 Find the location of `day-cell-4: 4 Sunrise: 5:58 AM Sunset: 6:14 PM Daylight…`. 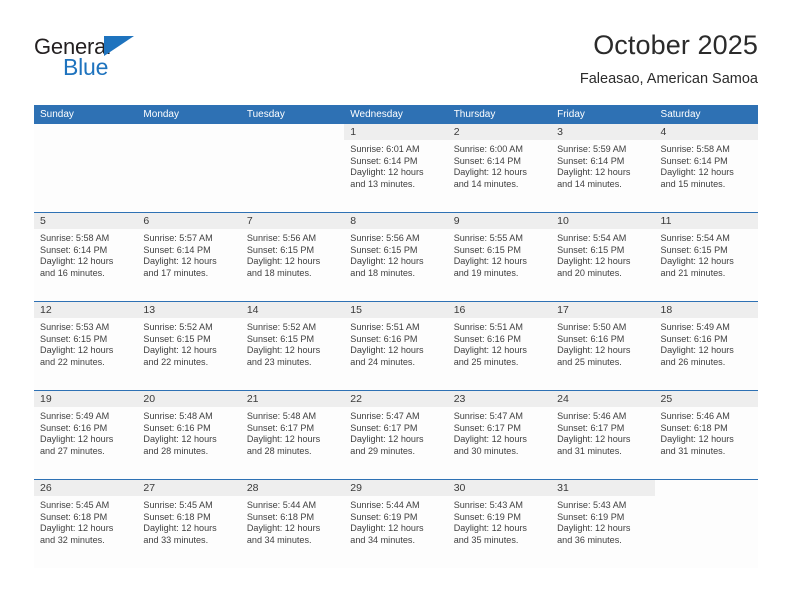

day-cell-4: 4 Sunrise: 5:58 AM Sunset: 6:14 PM Daylight… is located at coordinates (706, 168).